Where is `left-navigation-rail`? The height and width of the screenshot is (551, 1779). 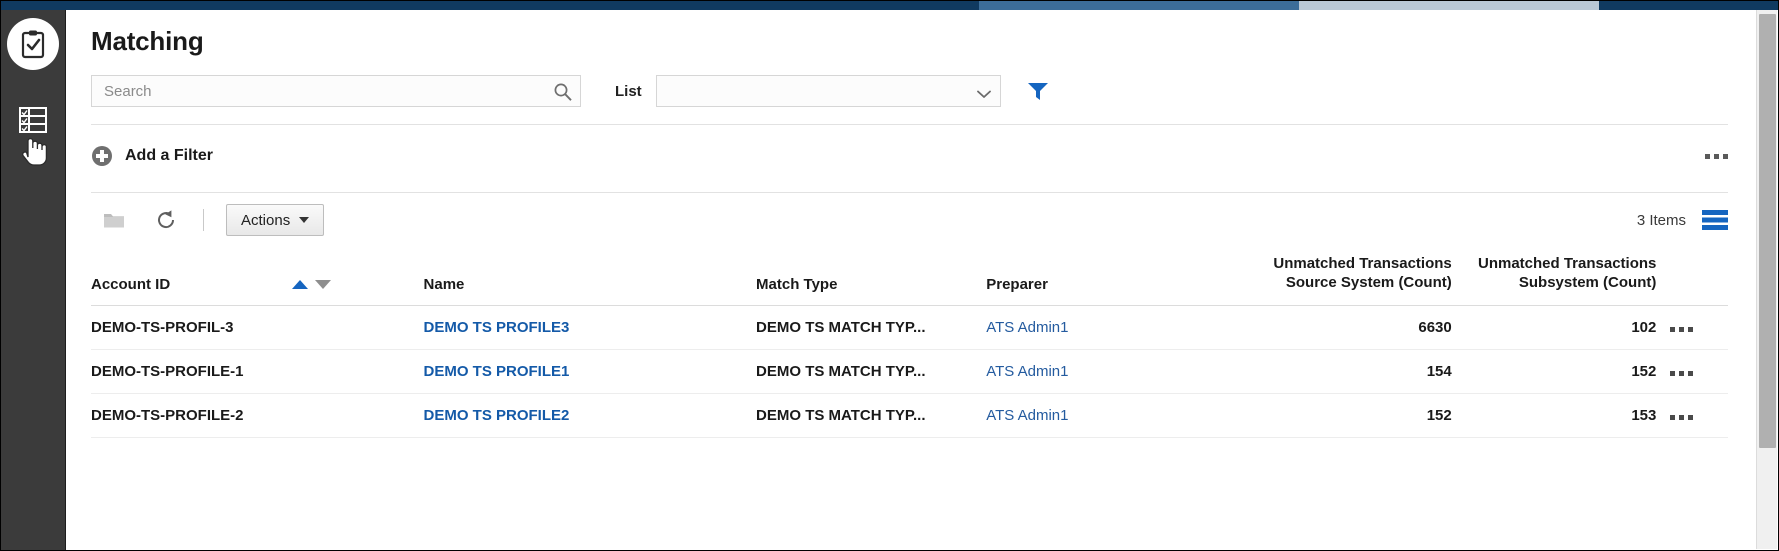 left-navigation-rail is located at coordinates (33, 280).